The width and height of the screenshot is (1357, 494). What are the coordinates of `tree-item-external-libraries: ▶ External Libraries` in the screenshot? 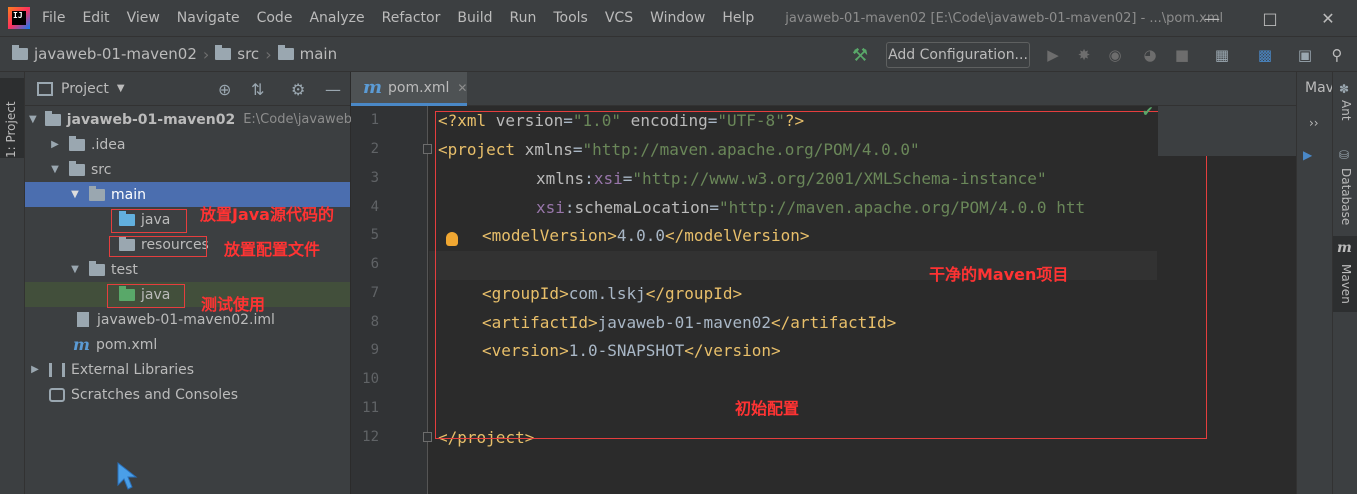 It's located at (187, 369).